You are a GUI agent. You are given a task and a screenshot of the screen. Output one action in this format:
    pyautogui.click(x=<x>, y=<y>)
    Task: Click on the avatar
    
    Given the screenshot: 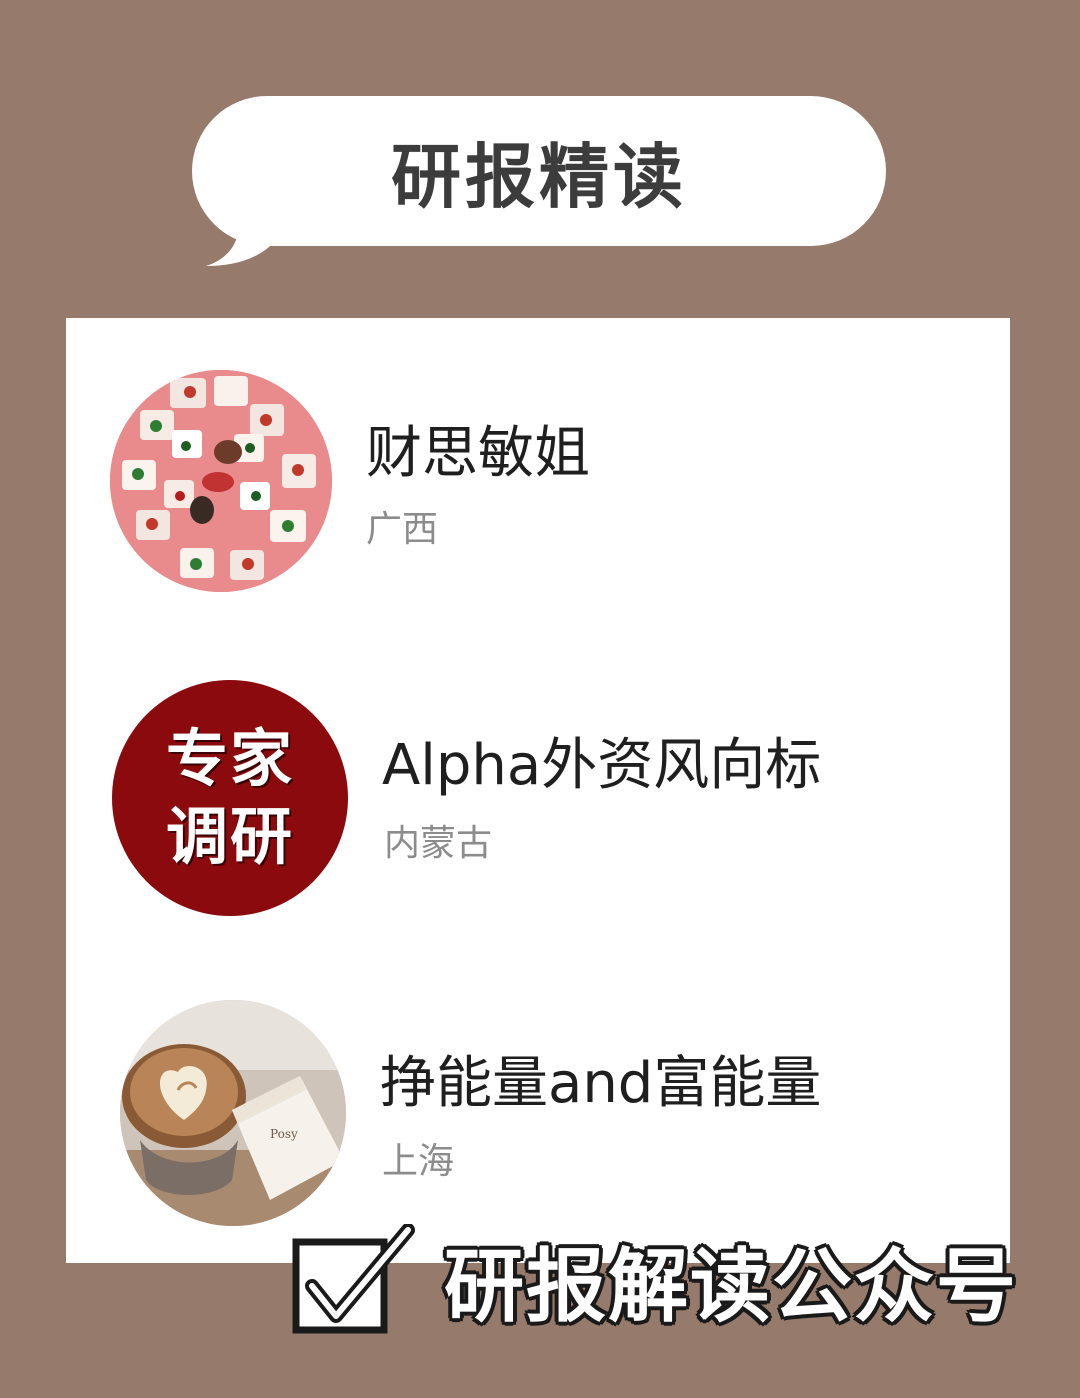 What is the action you would take?
    pyautogui.click(x=221, y=481)
    